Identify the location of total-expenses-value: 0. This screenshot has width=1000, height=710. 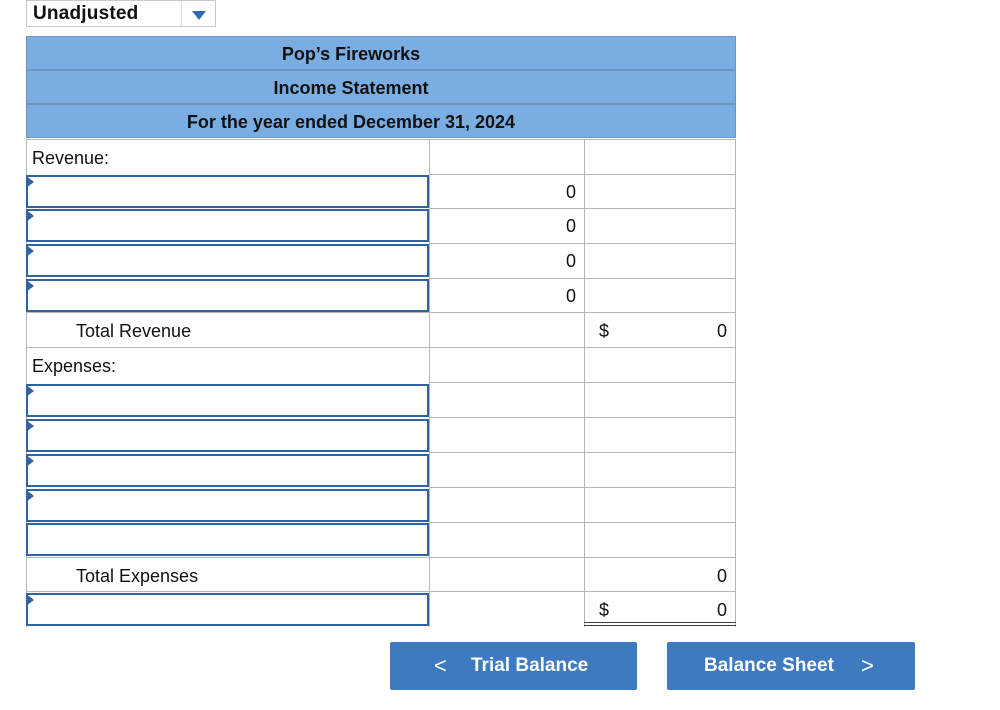
(721, 576).